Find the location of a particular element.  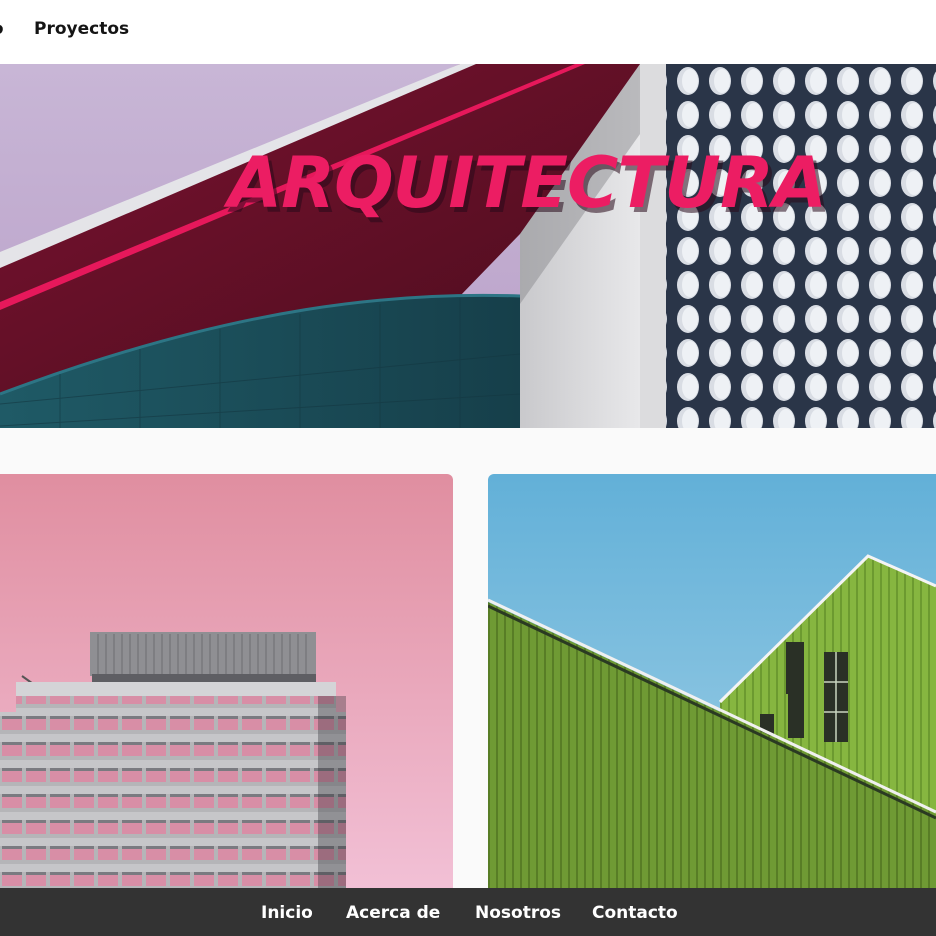

top-nav: io Proyectos is located at coordinates (468, 32).